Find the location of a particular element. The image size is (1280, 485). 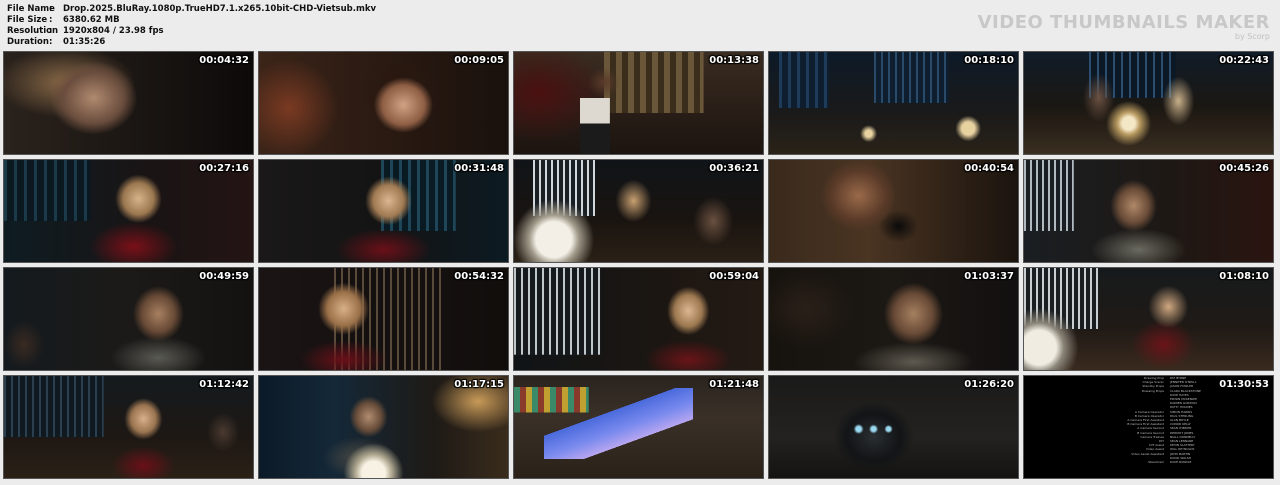

timestamp-label: 00:13:38 is located at coordinates (734, 60).